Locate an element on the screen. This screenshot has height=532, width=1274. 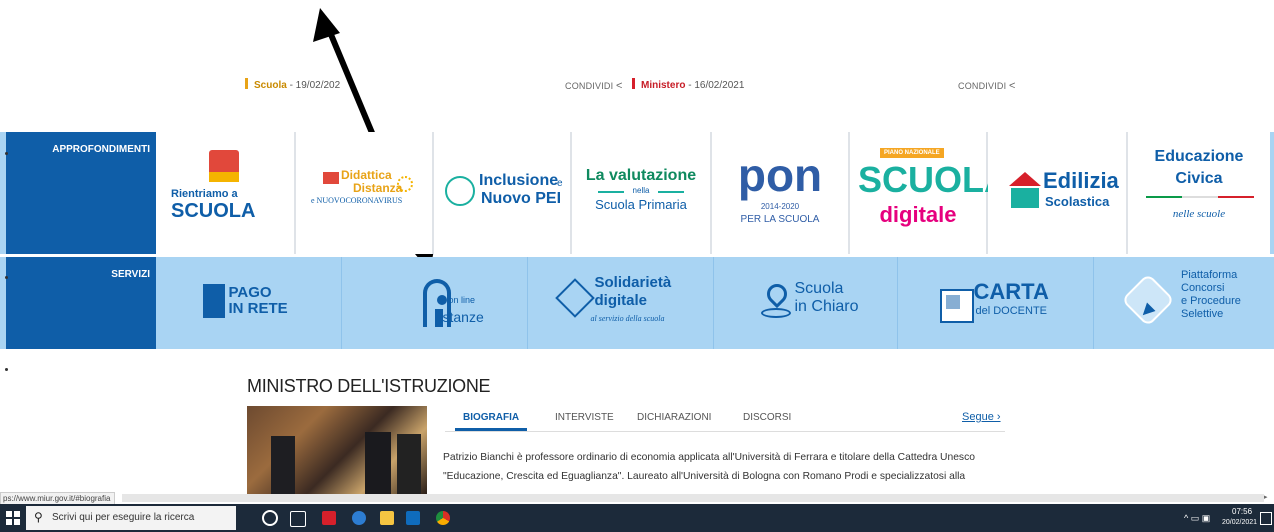
system-tray-icons: ^ ▭ ▣ is located at coordinates (1197, 518).